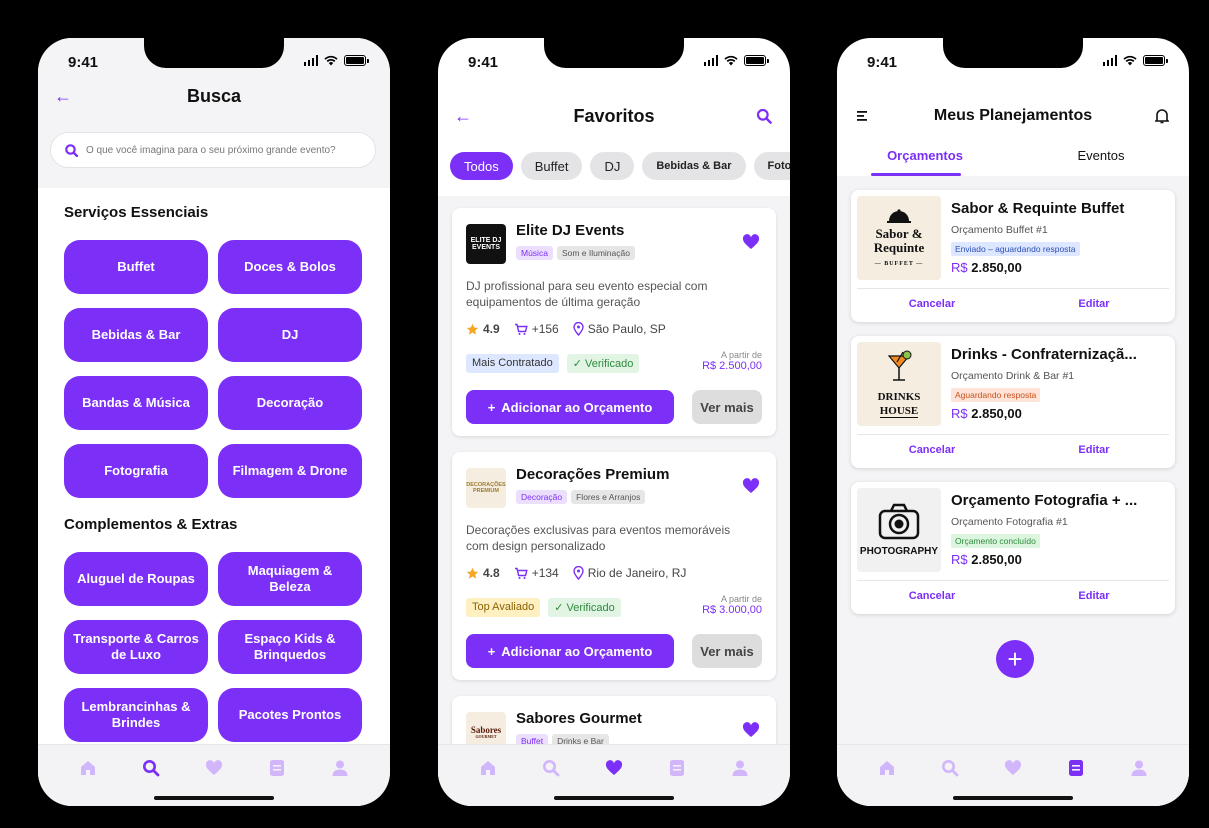 The image size is (1209, 828). I want to click on page-title: Favoritos, so click(614, 115).